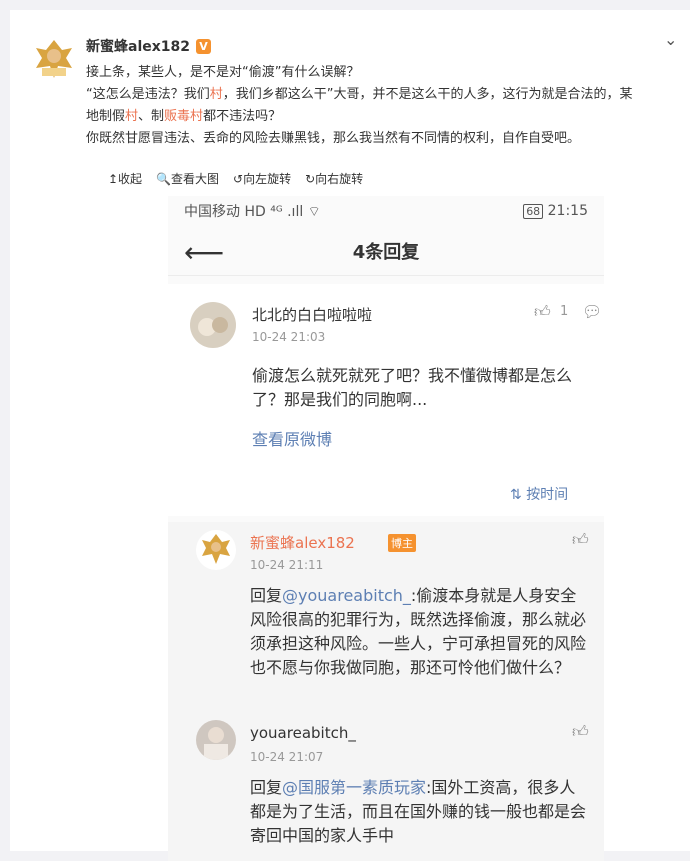 Image resolution: width=690 pixels, height=861 pixels. What do you see at coordinates (670, 39) in the screenshot?
I see `chevron-down-icon: ⌄` at bounding box center [670, 39].